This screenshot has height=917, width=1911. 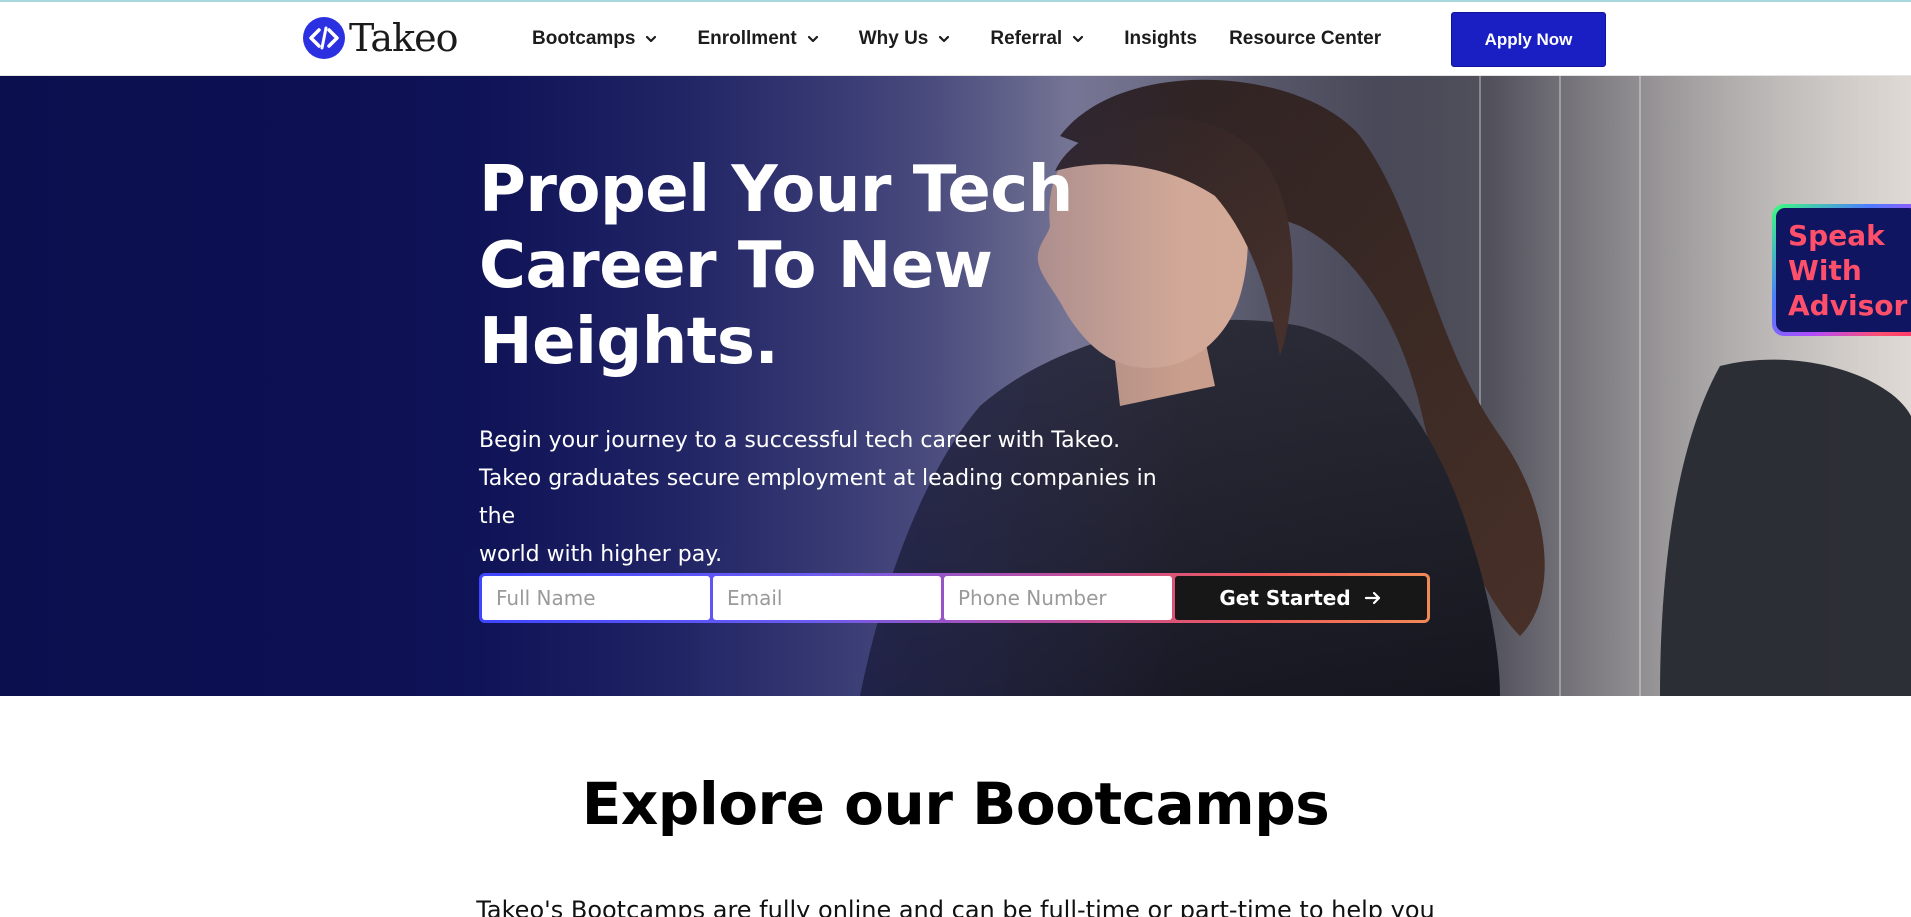 What do you see at coordinates (1285, 598) in the screenshot?
I see `get-started-label: Get Started` at bounding box center [1285, 598].